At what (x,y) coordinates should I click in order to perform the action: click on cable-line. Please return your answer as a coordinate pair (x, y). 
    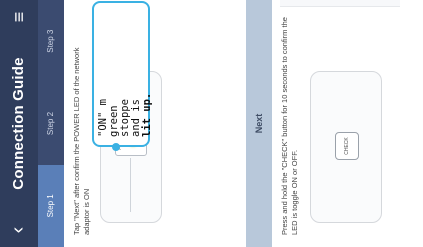
    Looking at the image, I should click on (130, 185).